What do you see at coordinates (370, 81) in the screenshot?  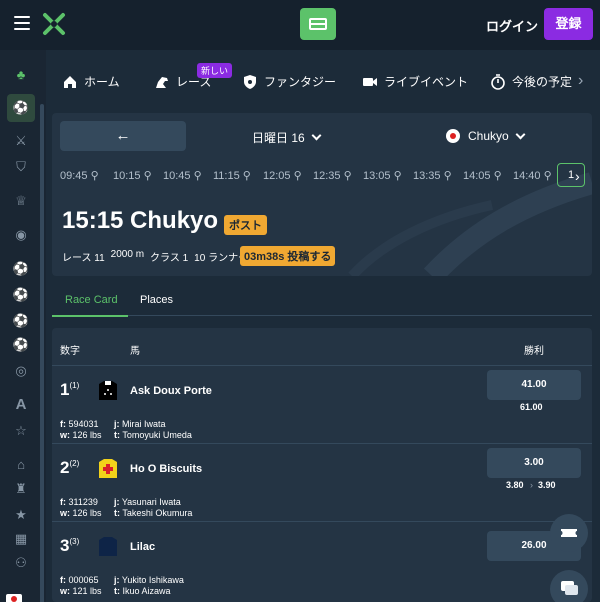 I see `video-icon` at bounding box center [370, 81].